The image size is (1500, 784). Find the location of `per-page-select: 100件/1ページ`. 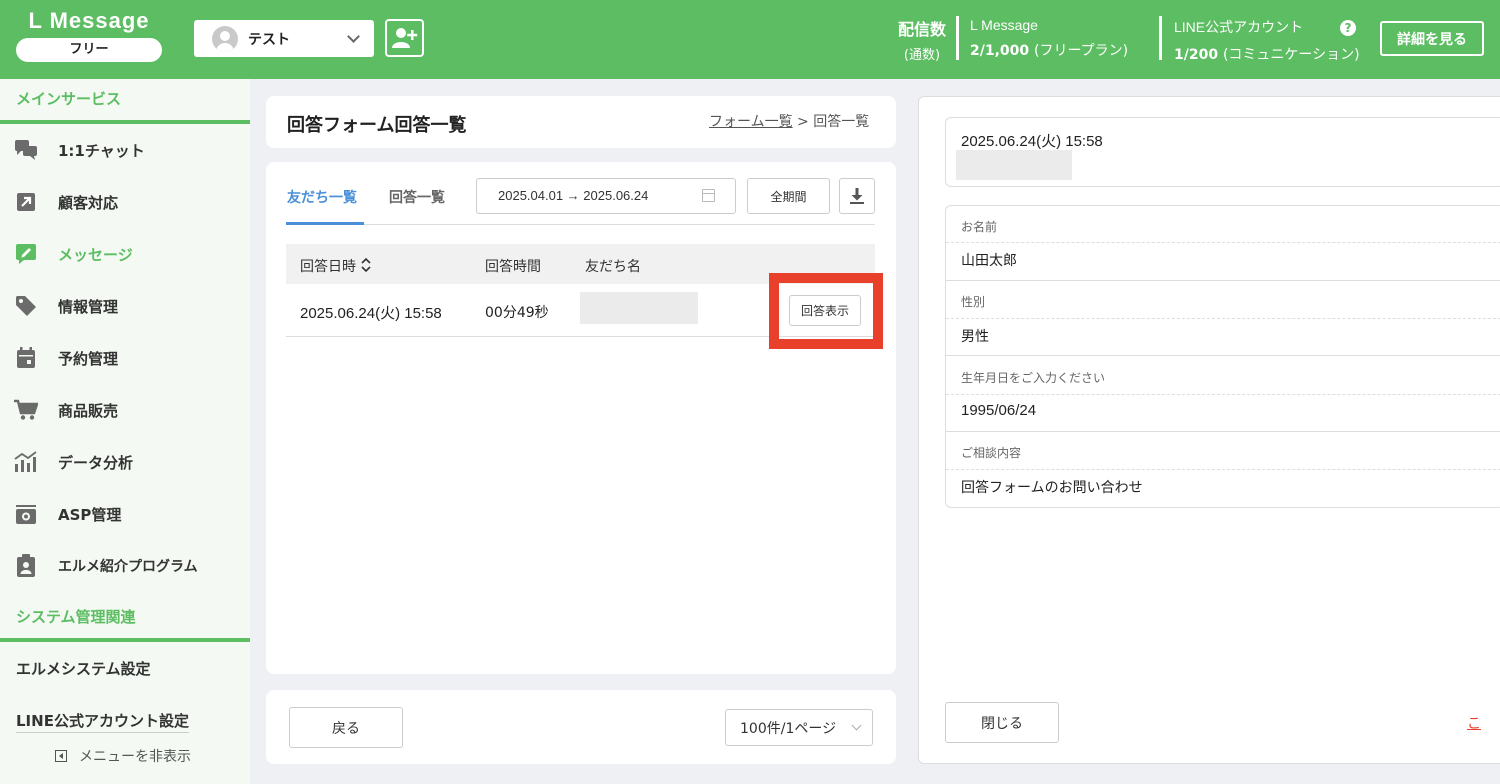

per-page-select: 100件/1ページ is located at coordinates (799, 727).